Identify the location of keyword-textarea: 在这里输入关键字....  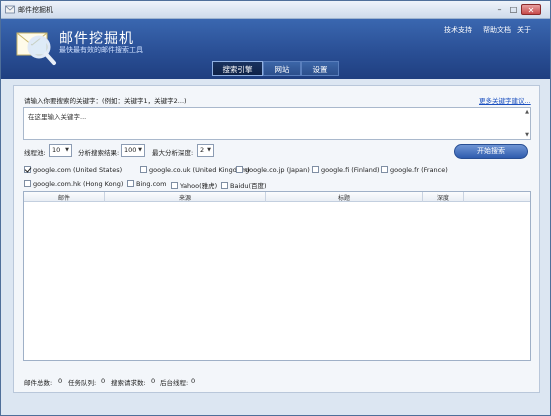
(277, 123).